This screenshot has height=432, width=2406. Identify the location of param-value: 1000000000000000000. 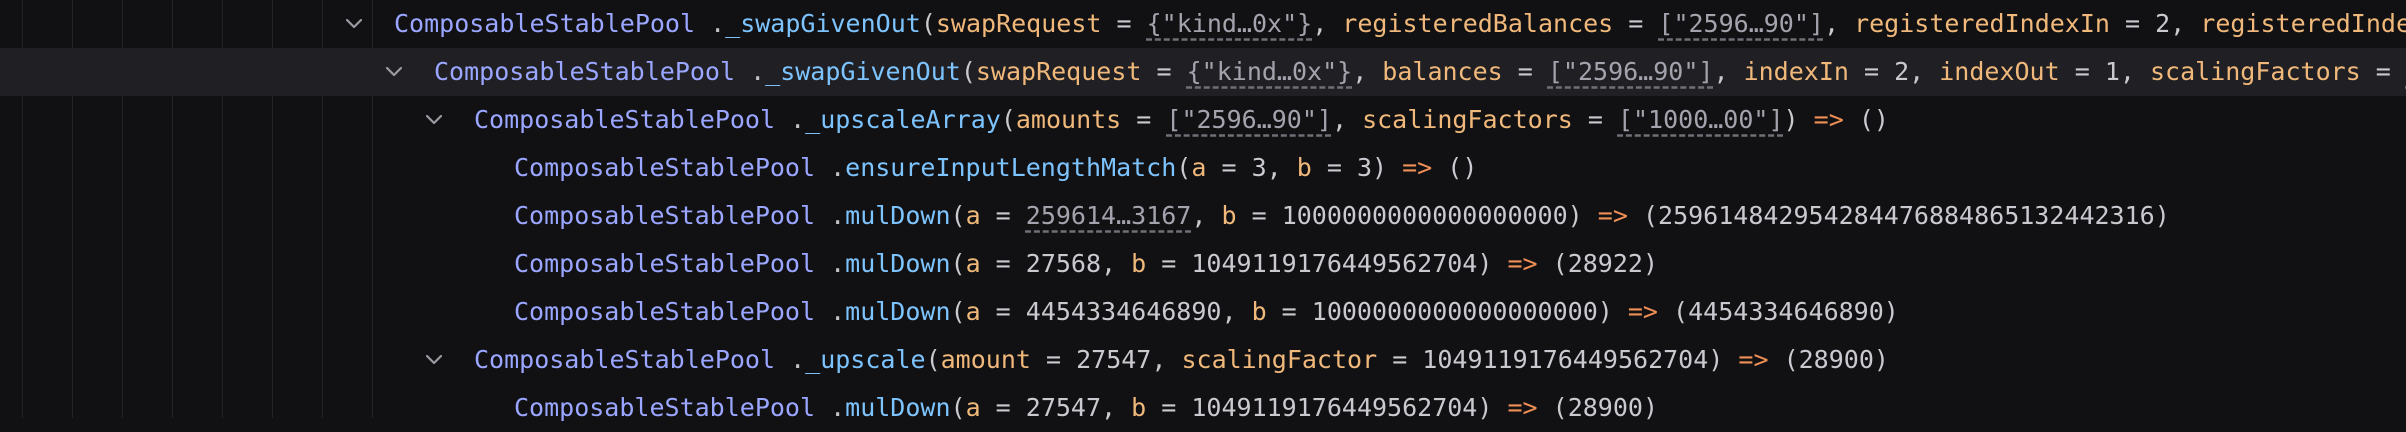
(1425, 215).